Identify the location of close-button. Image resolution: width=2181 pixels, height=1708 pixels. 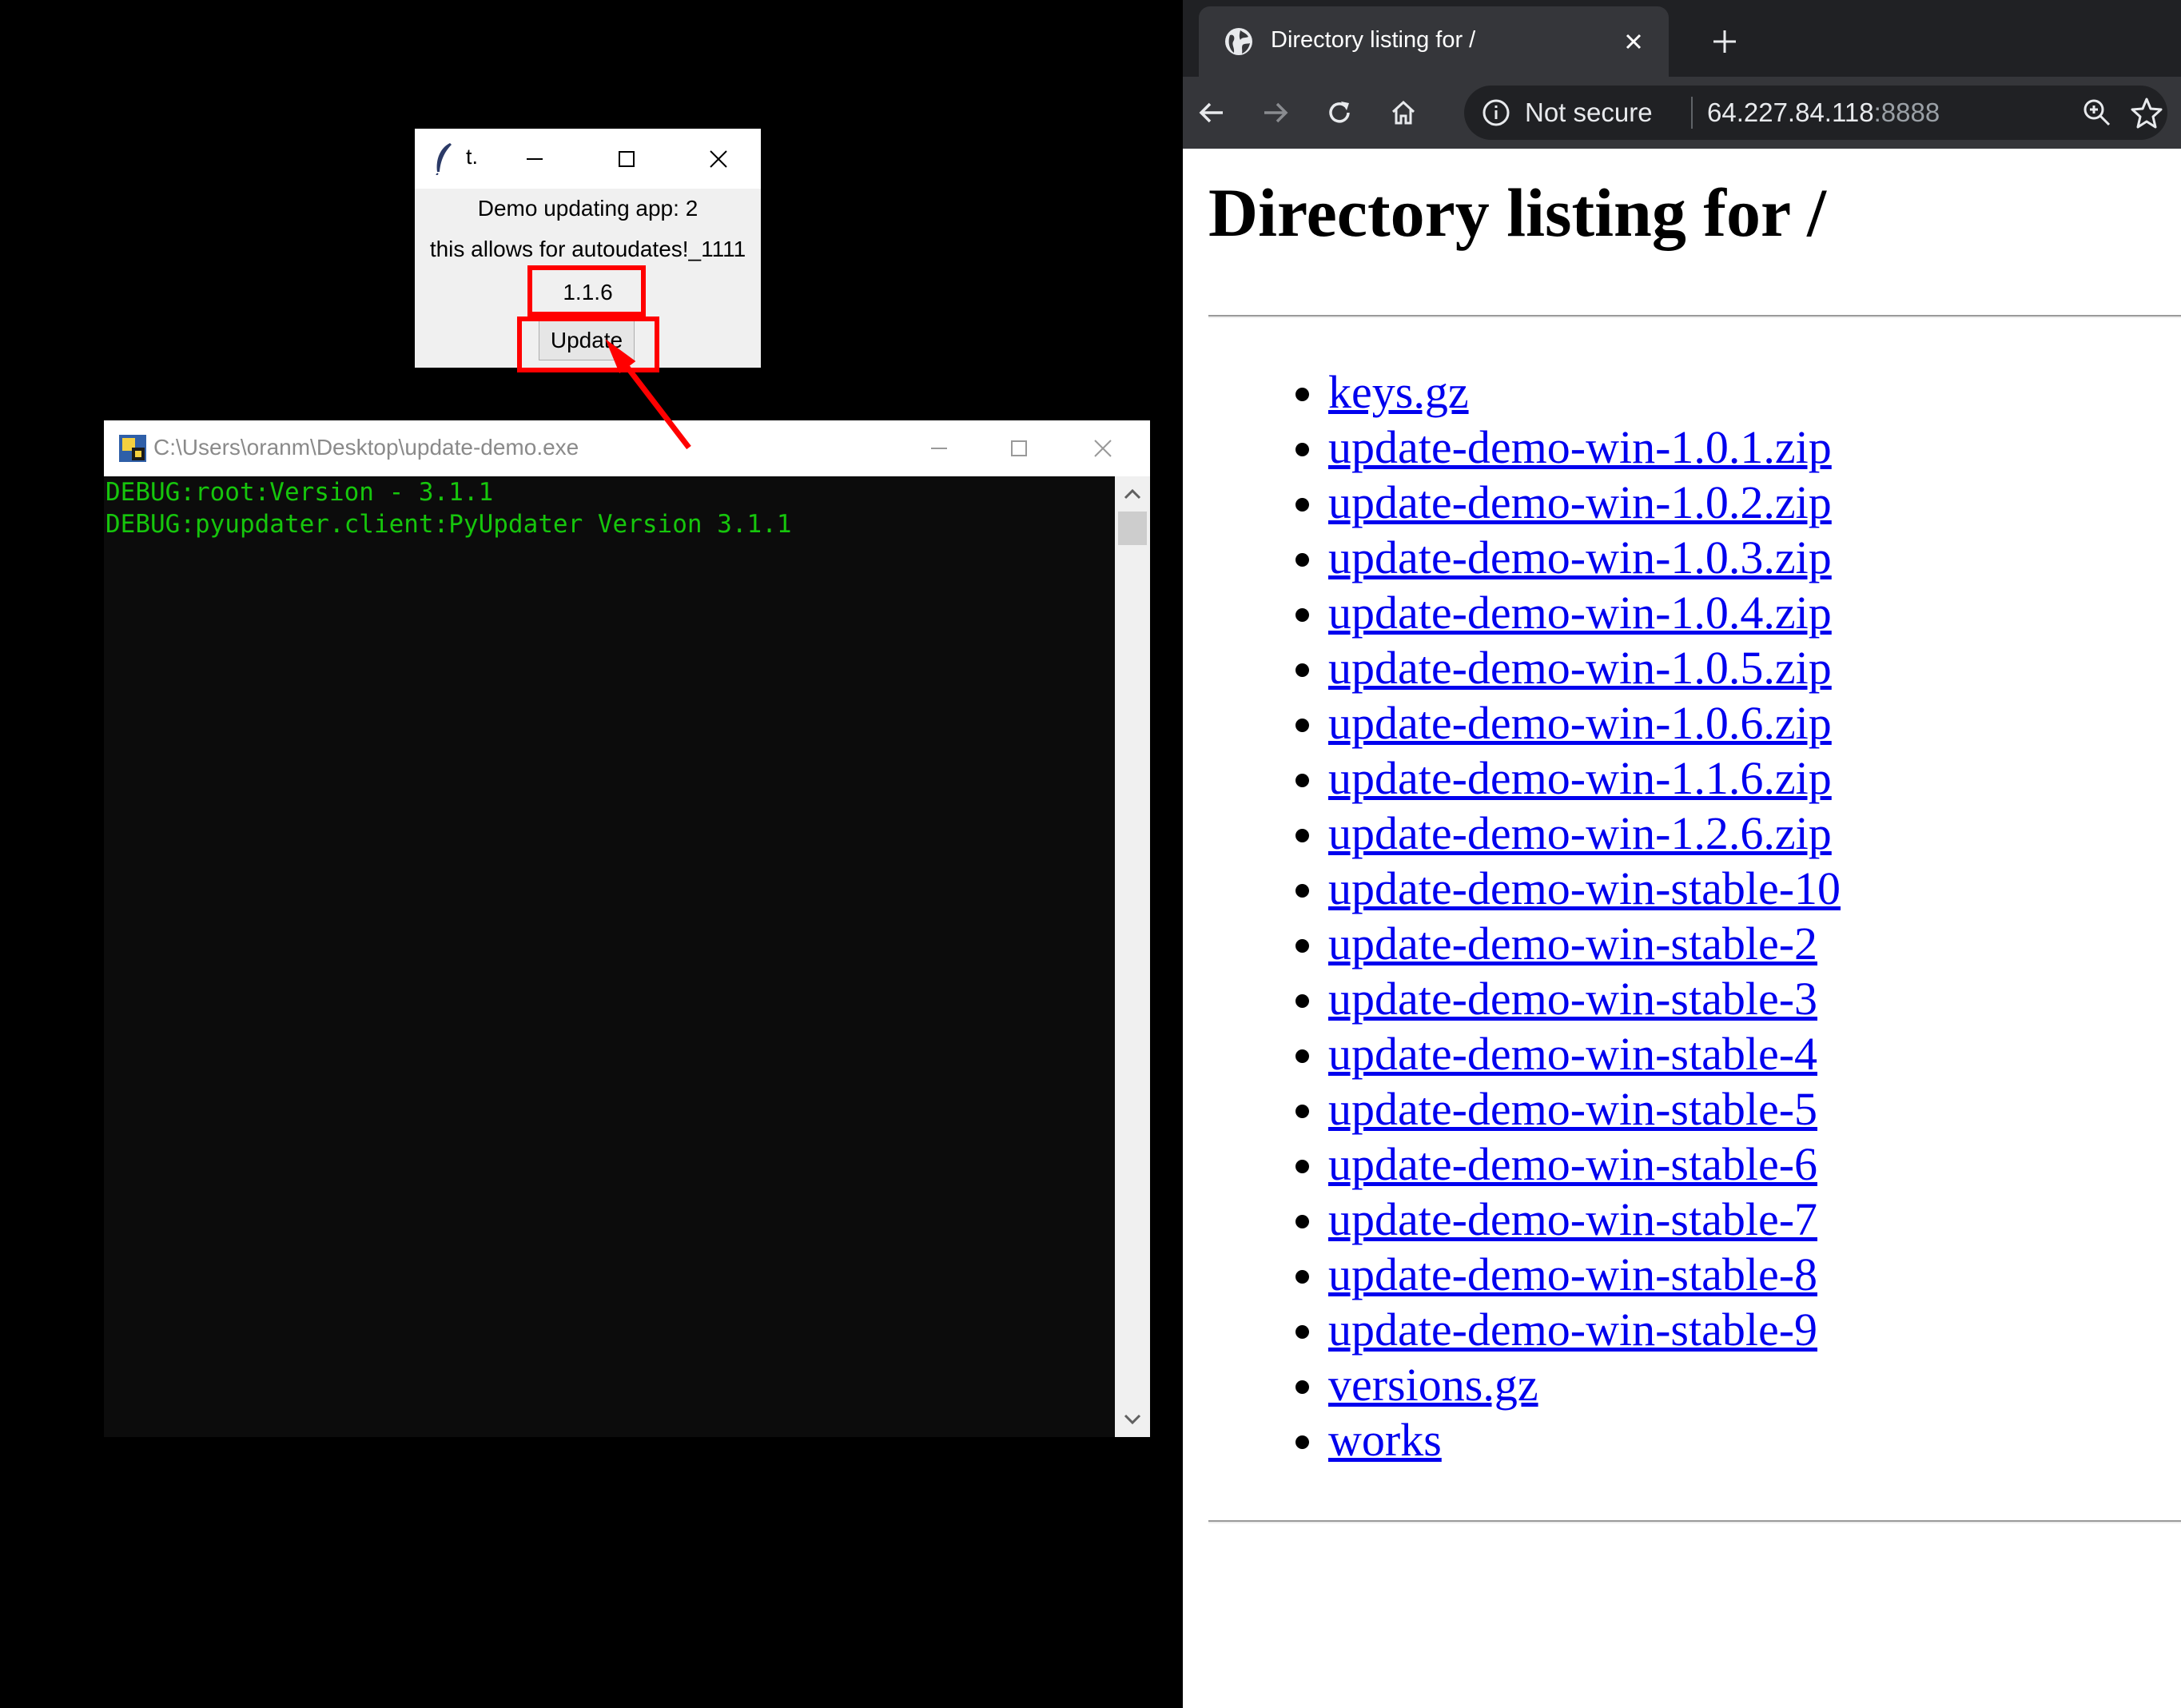
(718, 159).